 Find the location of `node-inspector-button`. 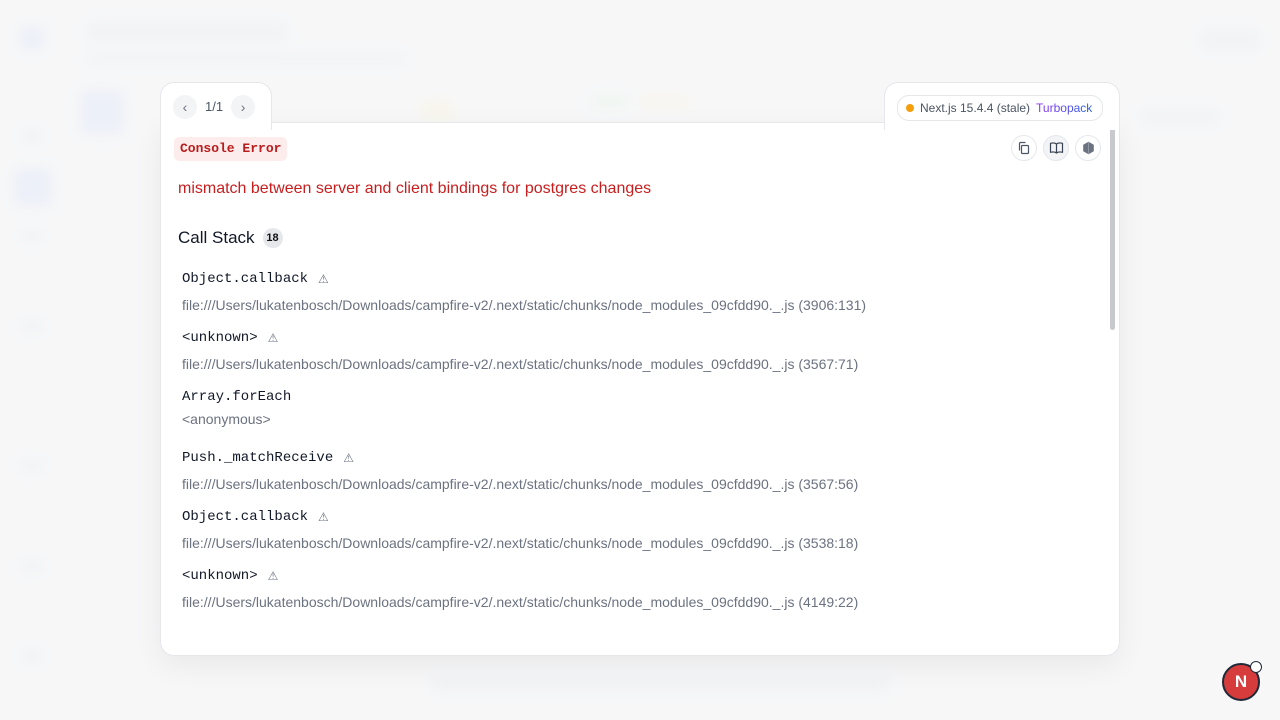

node-inspector-button is located at coordinates (1088, 148).